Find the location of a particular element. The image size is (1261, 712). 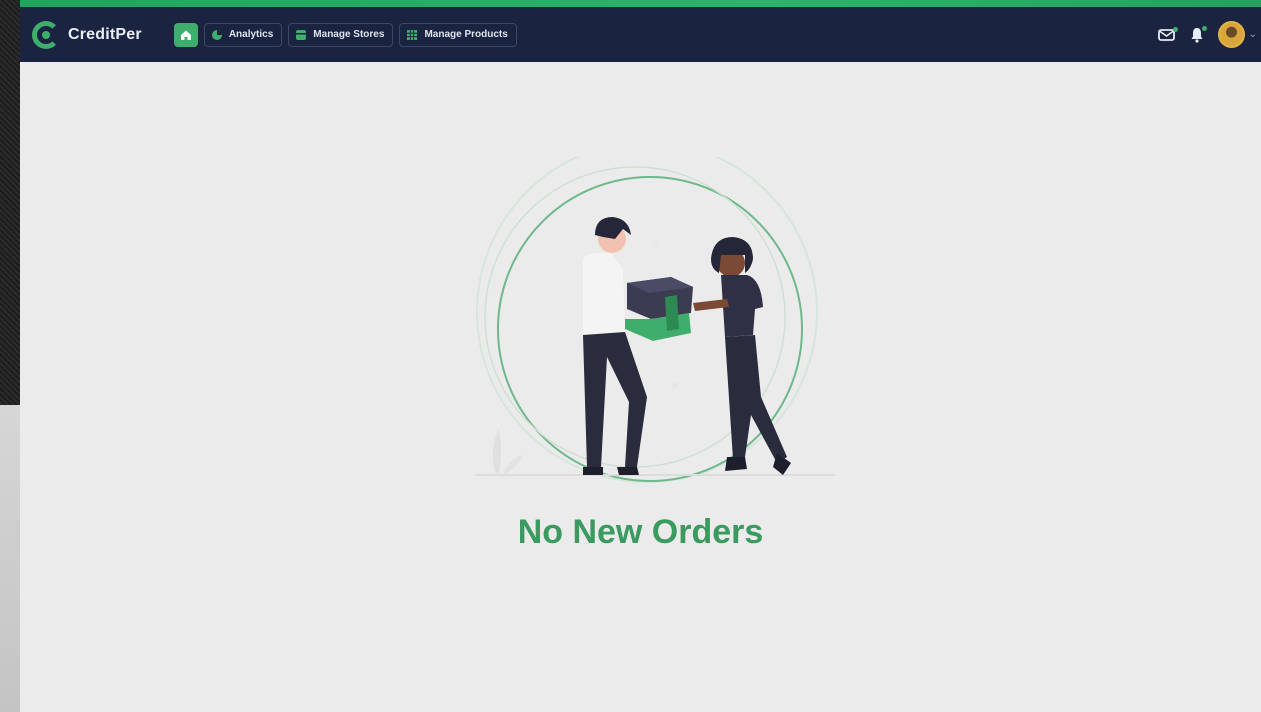

store-icon is located at coordinates (301, 34).